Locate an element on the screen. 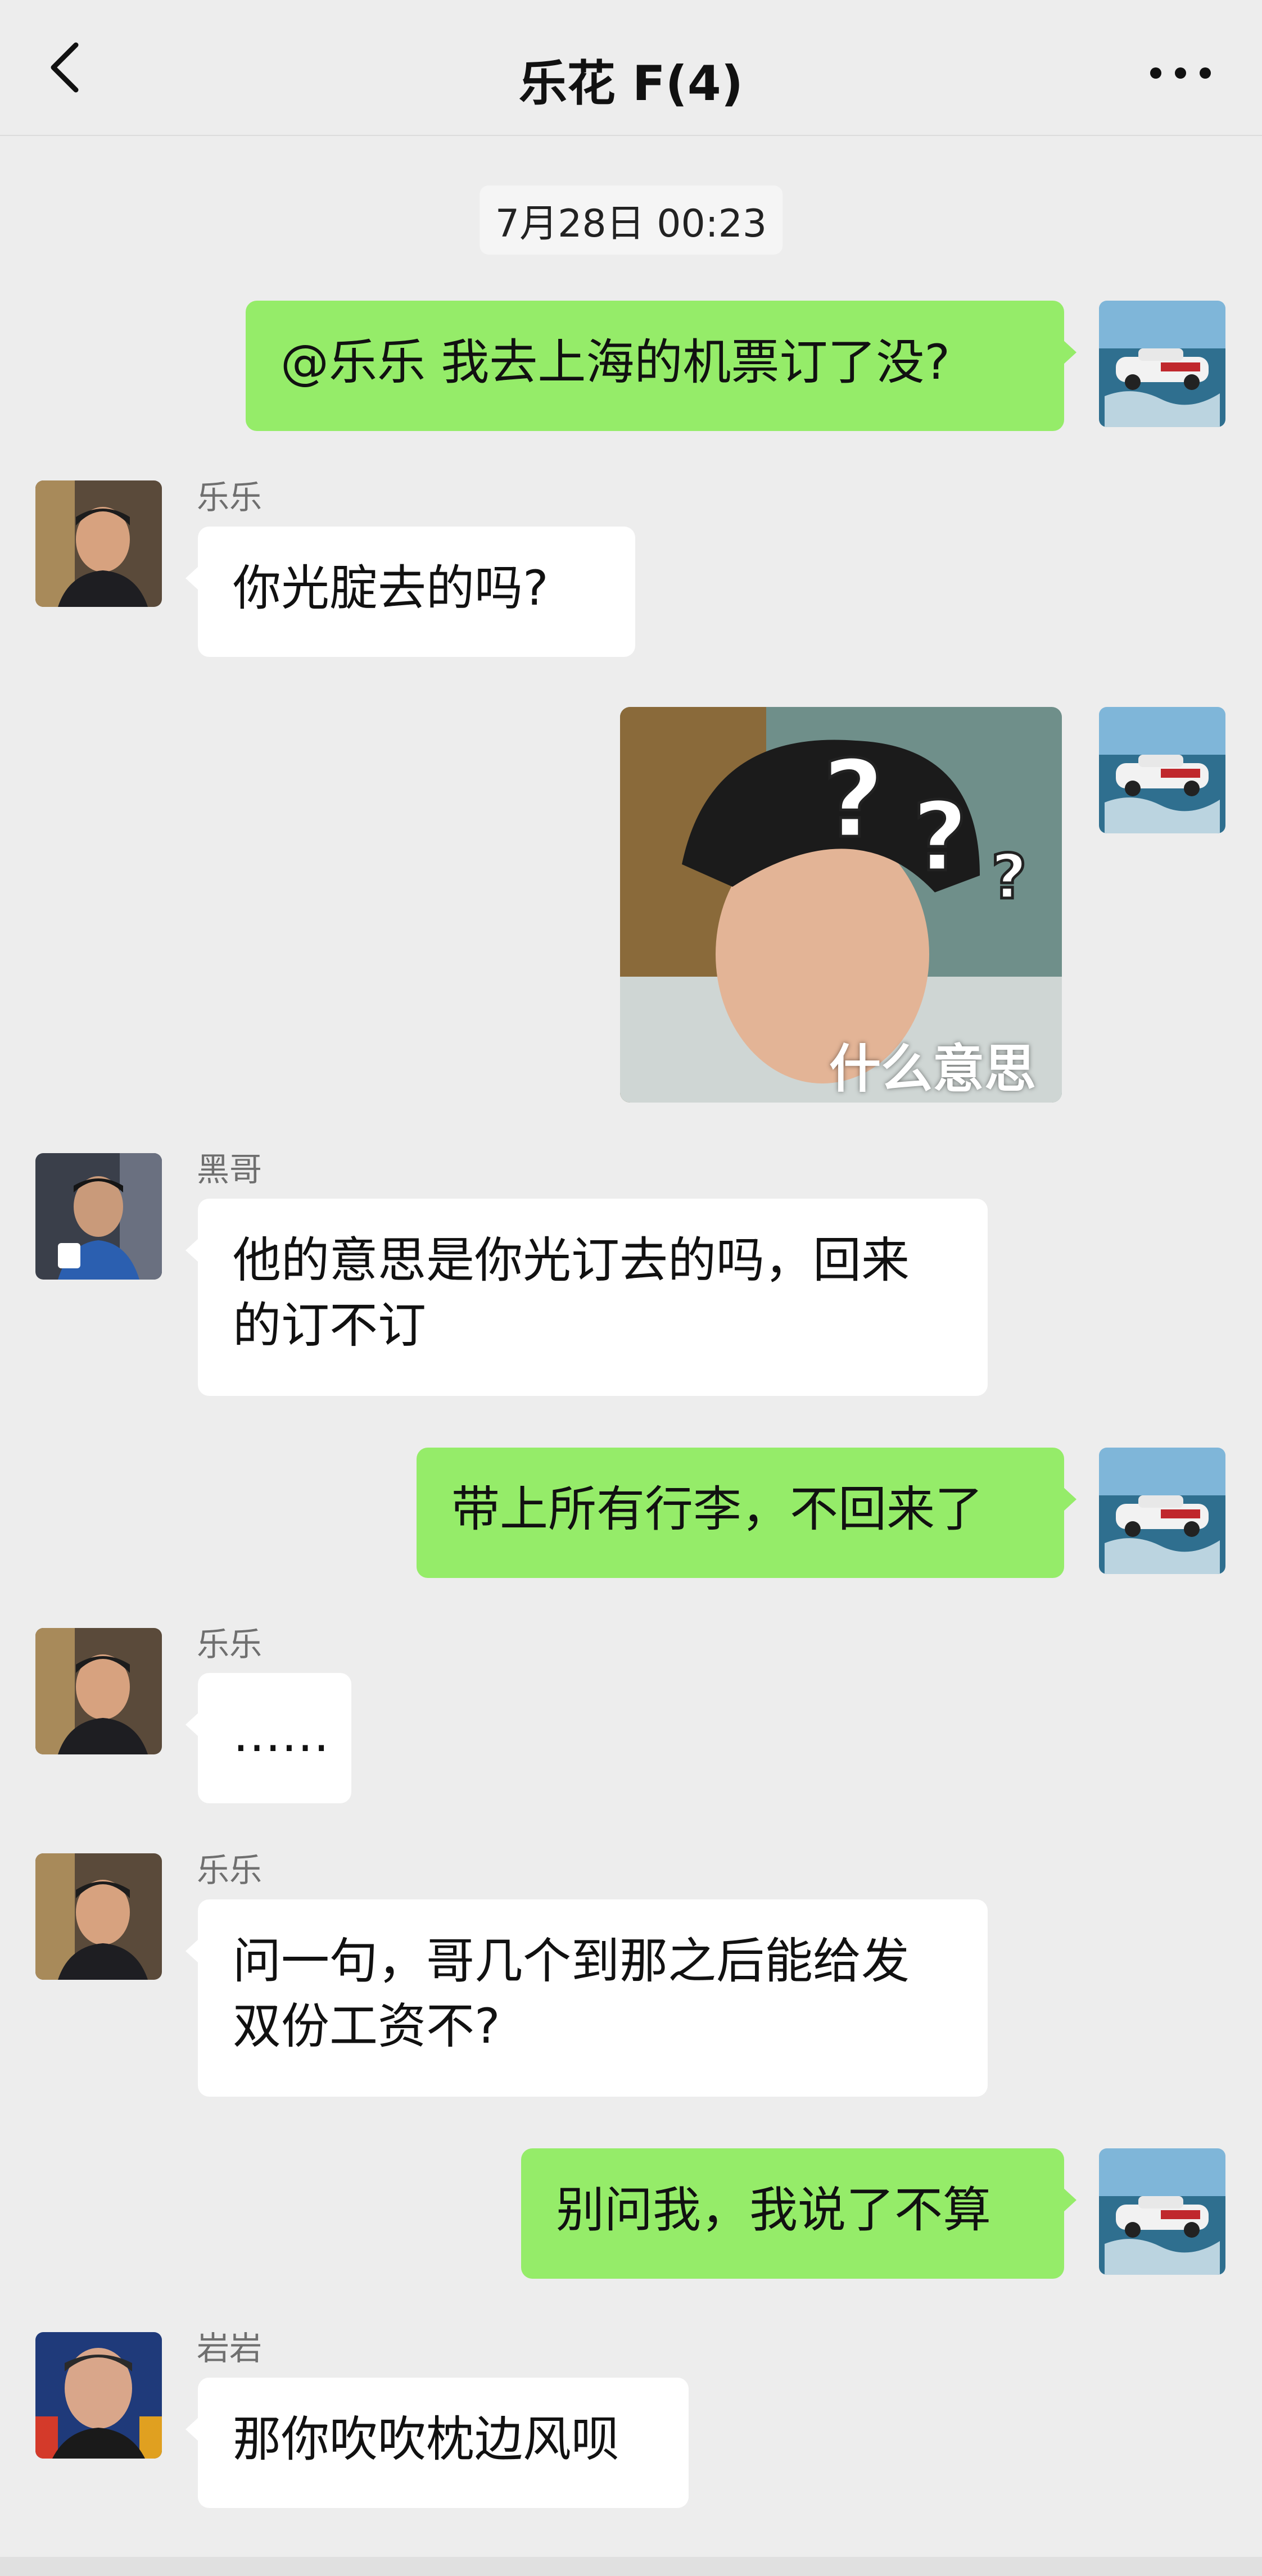  chat-title: 乐花 F(4) is located at coordinates (631, 84).